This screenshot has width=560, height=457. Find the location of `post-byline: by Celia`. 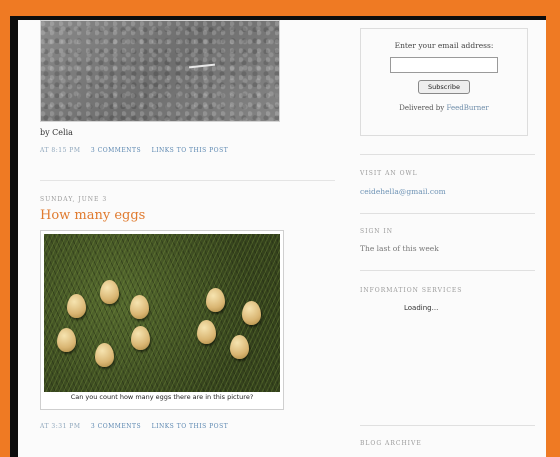

post-byline: by Celia is located at coordinates (56, 132).